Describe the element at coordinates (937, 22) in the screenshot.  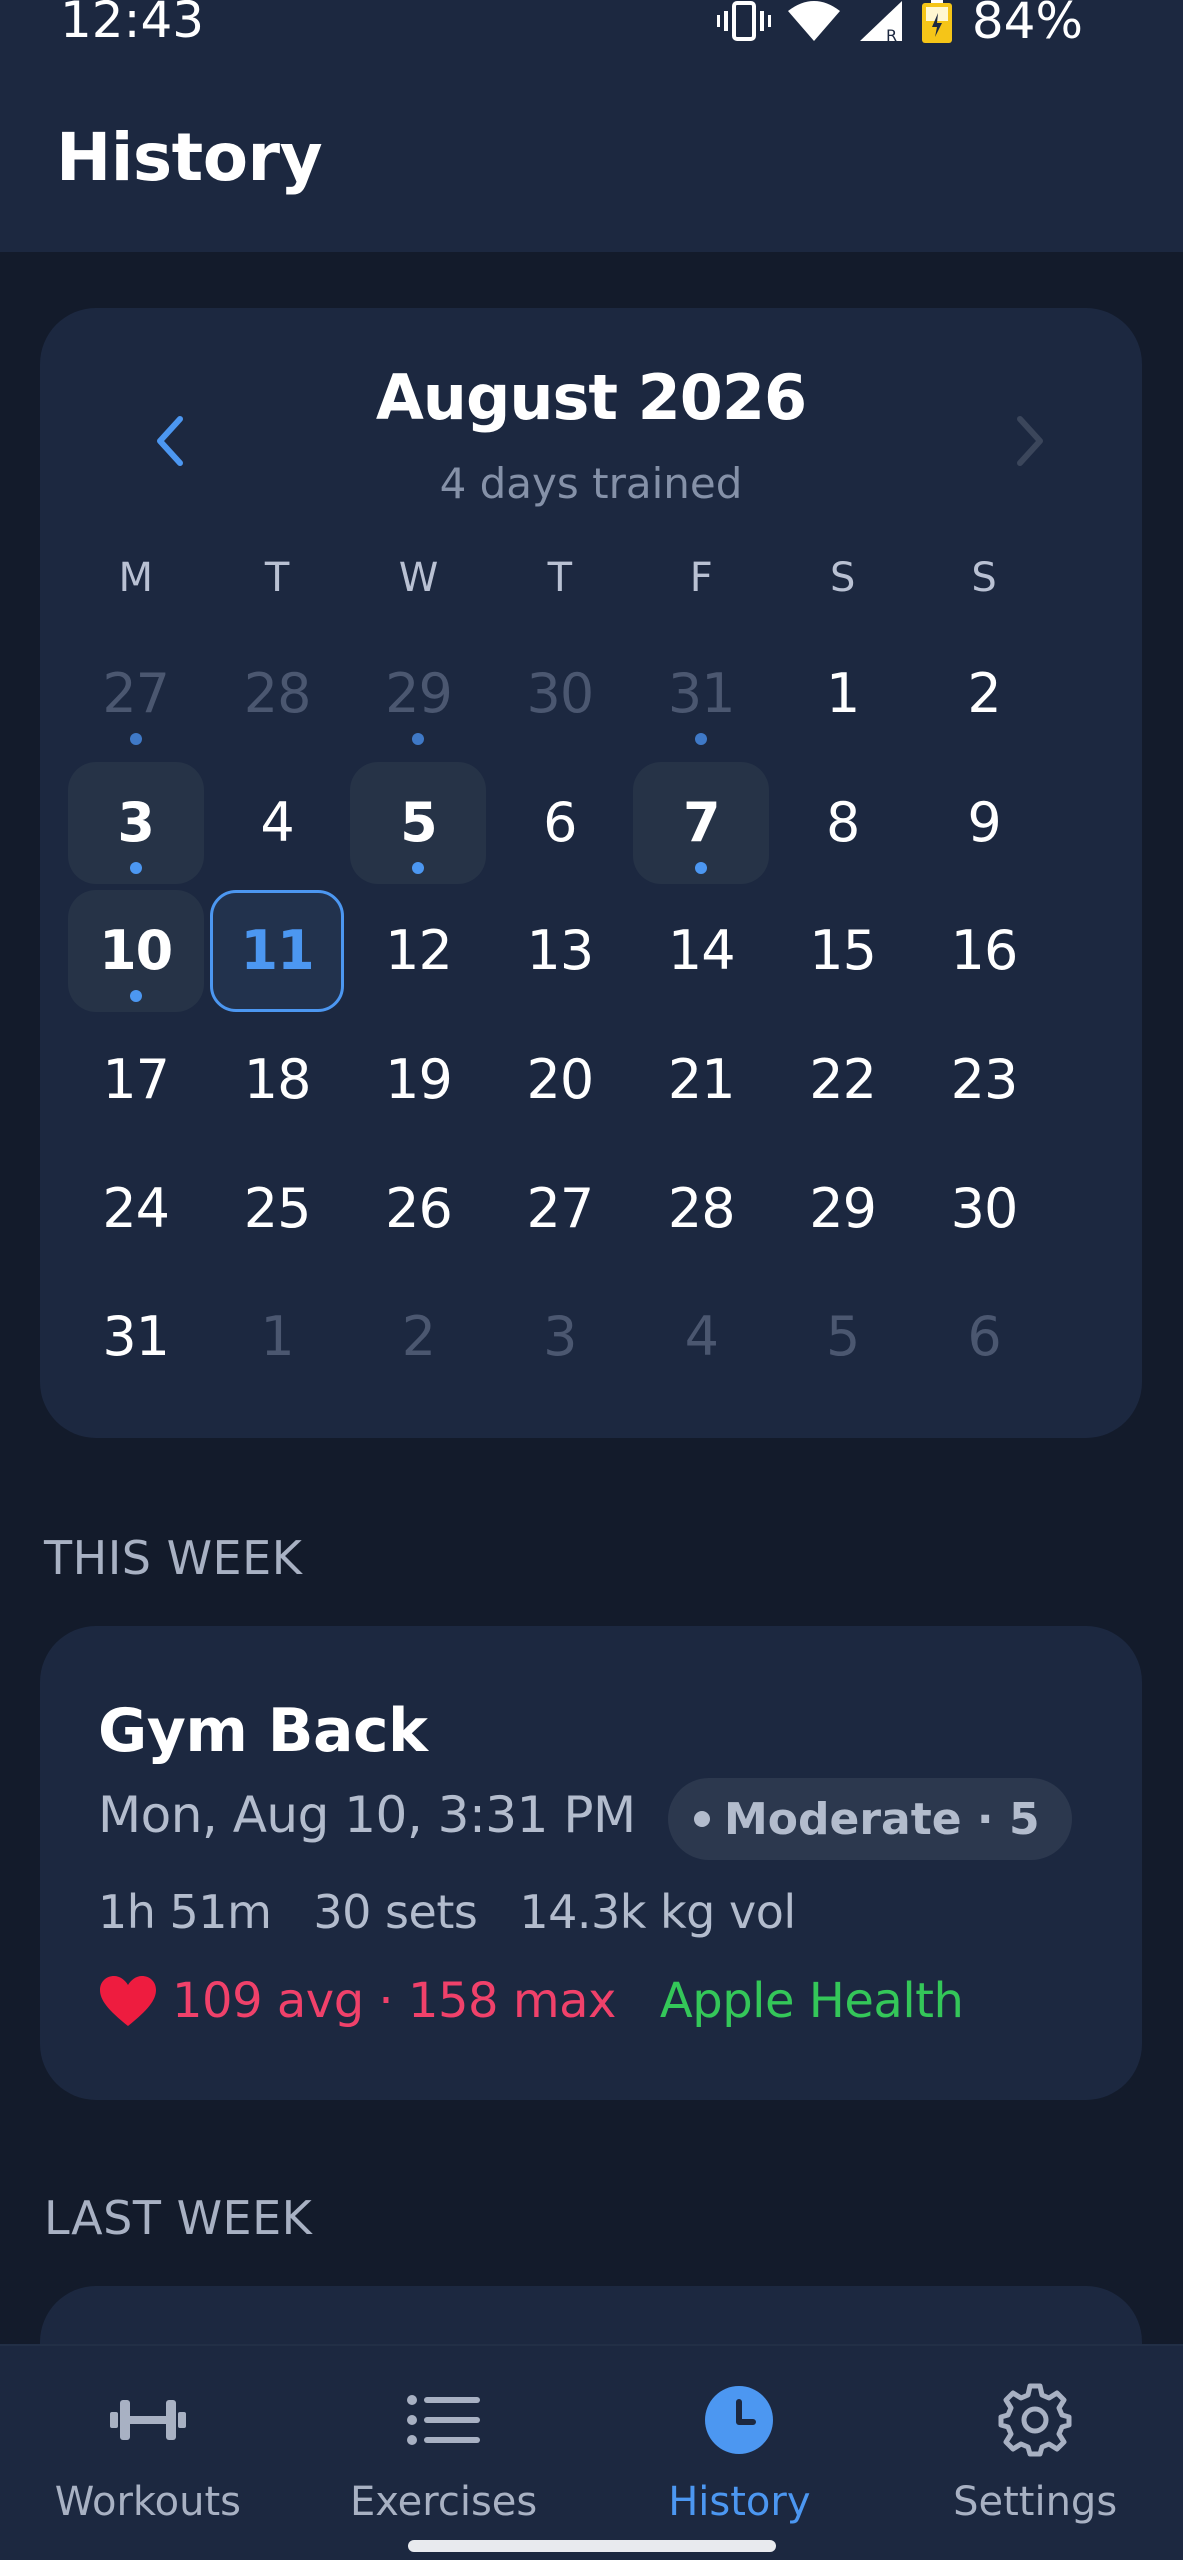
I see `battery-icon` at that location.